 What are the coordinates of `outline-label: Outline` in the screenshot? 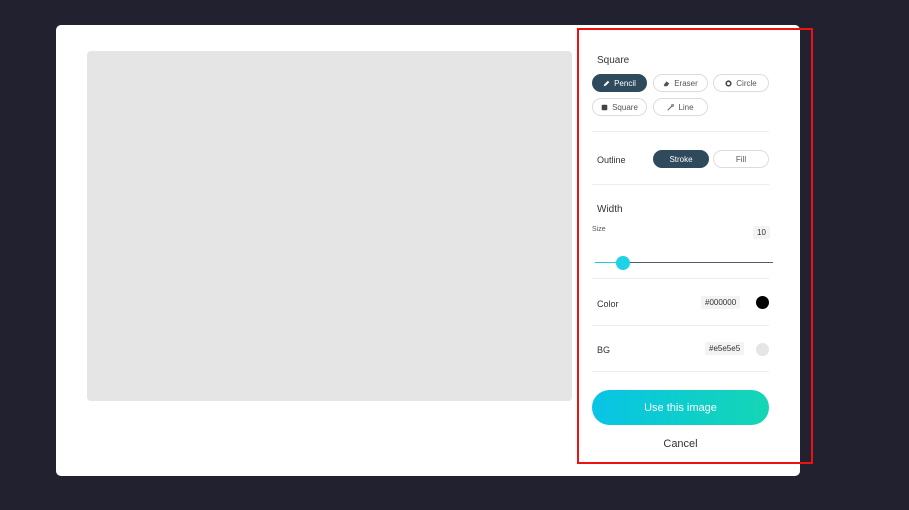 It's located at (611, 160).